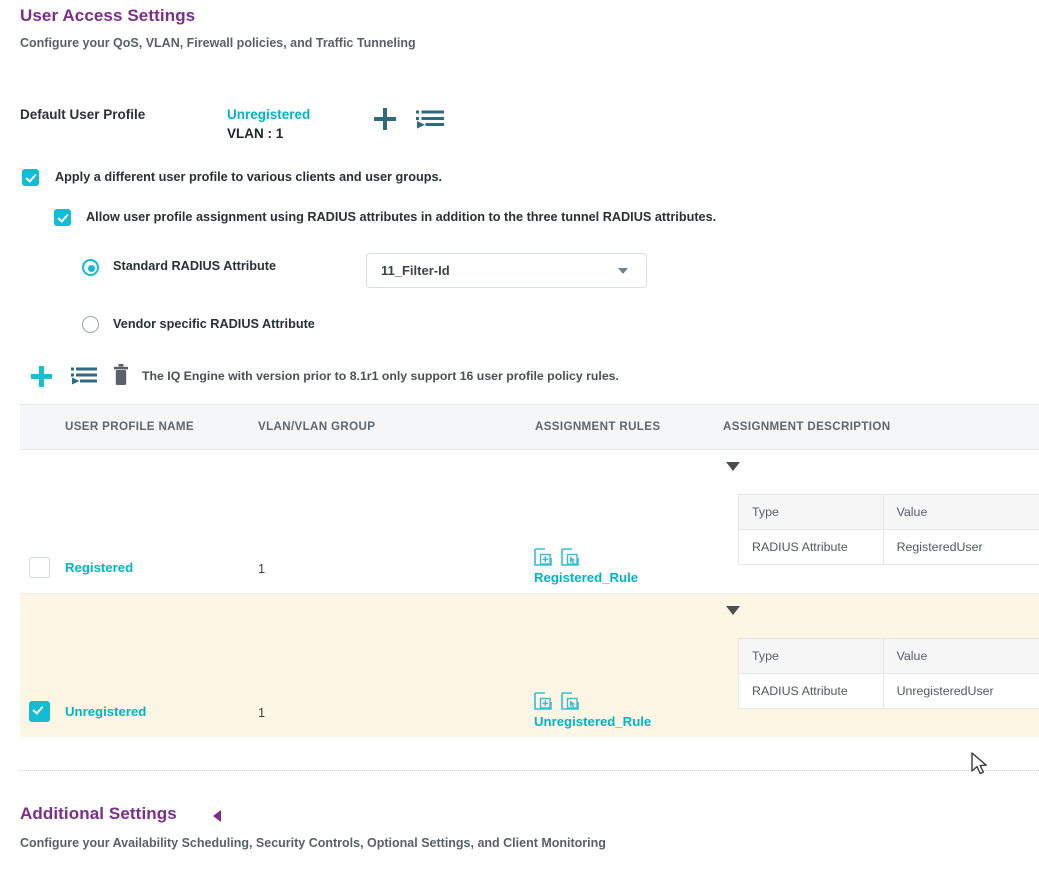 The image size is (1039, 873). Describe the element at coordinates (214, 324) in the screenshot. I see `radio-vendor-specific-radius-attribute-label: Vendor specific RADIUS Attribute` at that location.